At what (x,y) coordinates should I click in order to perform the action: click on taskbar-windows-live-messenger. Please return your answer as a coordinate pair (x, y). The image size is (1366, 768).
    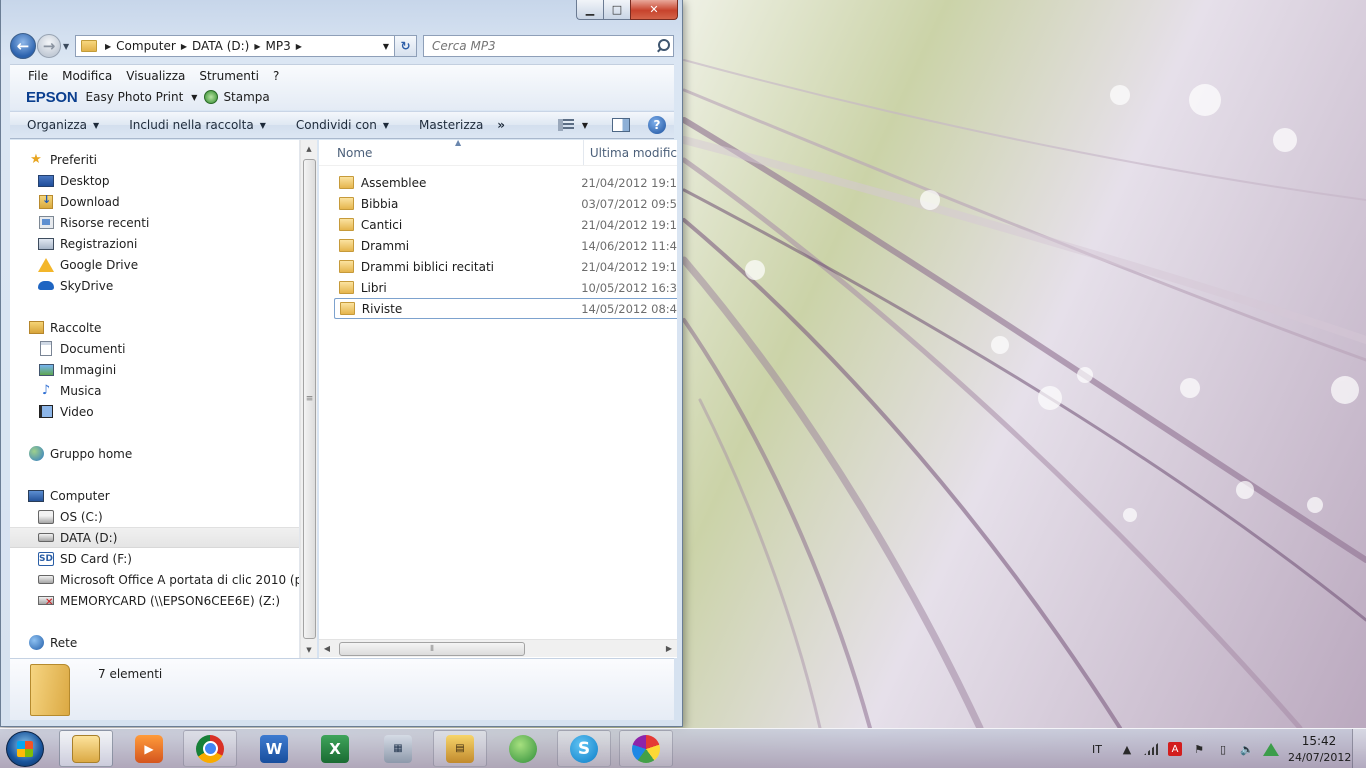
    Looking at the image, I should click on (523, 748).